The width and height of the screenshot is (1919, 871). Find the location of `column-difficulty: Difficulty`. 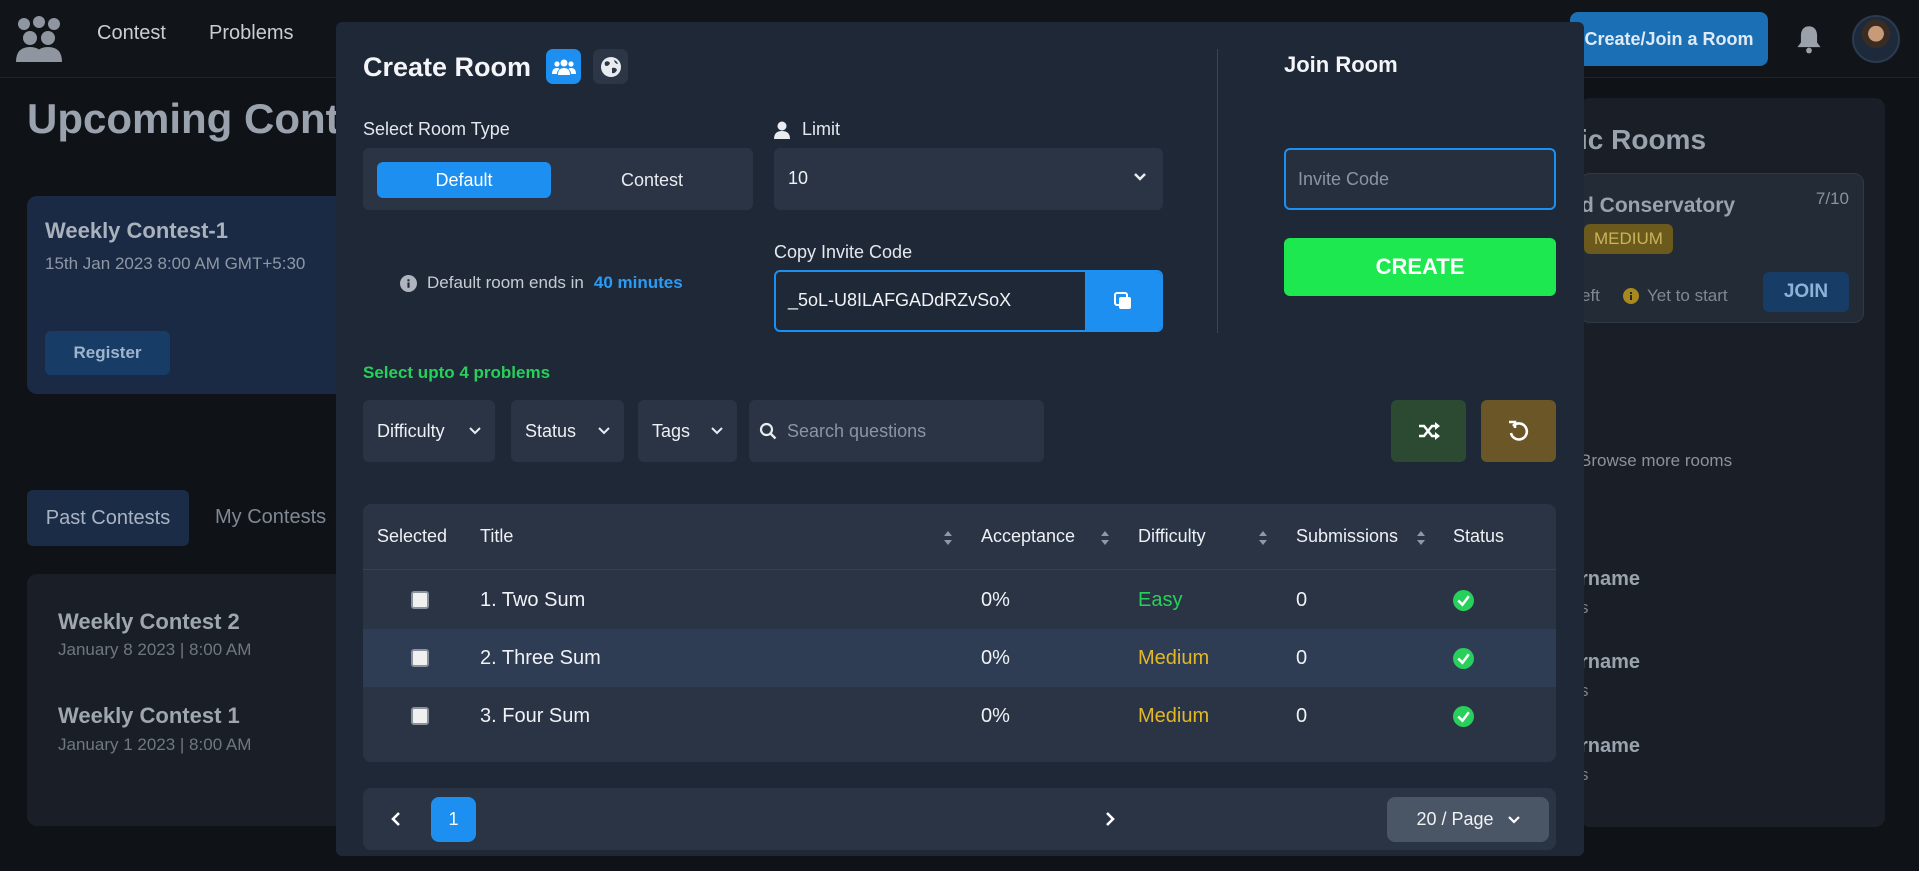

column-difficulty: Difficulty is located at coordinates (1172, 536).